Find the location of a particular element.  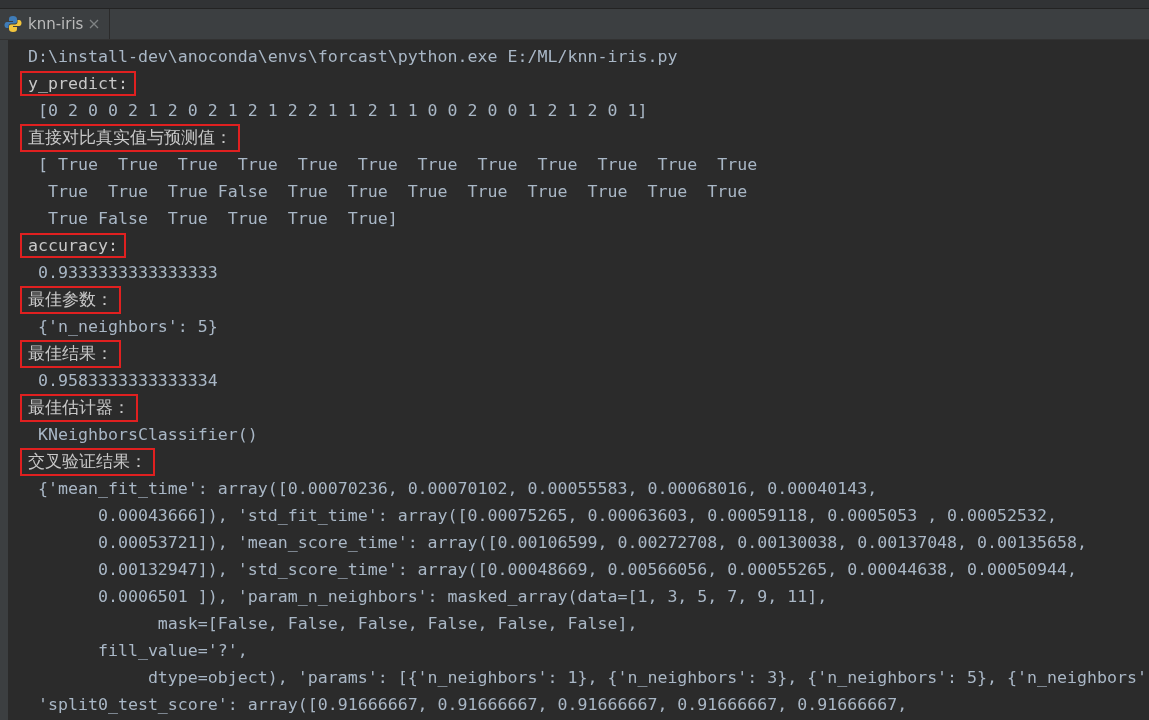

highlighted-label: 最佳结果： is located at coordinates (70, 353).